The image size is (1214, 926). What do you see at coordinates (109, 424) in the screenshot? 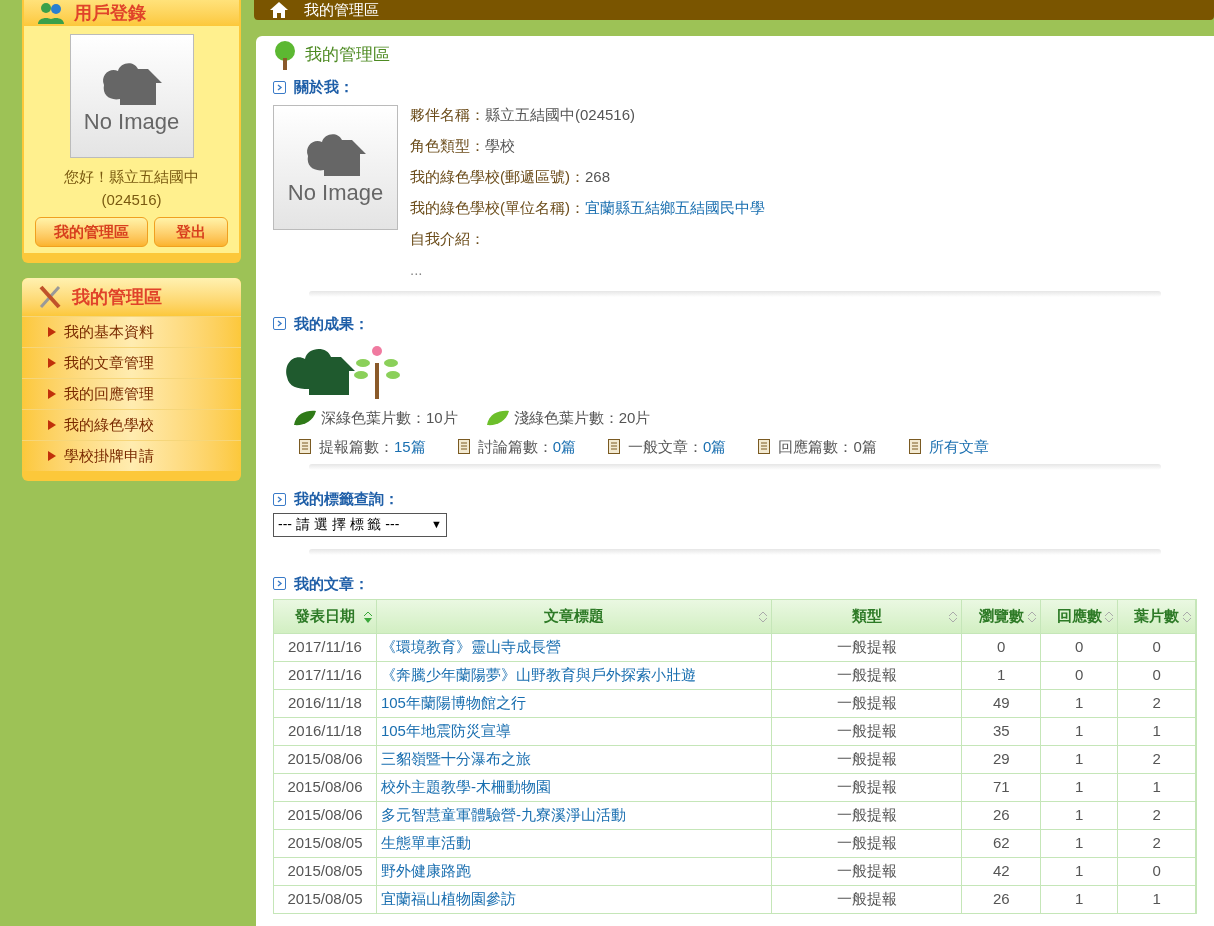
I see `menu-item-text: 我的綠色學校` at bounding box center [109, 424].